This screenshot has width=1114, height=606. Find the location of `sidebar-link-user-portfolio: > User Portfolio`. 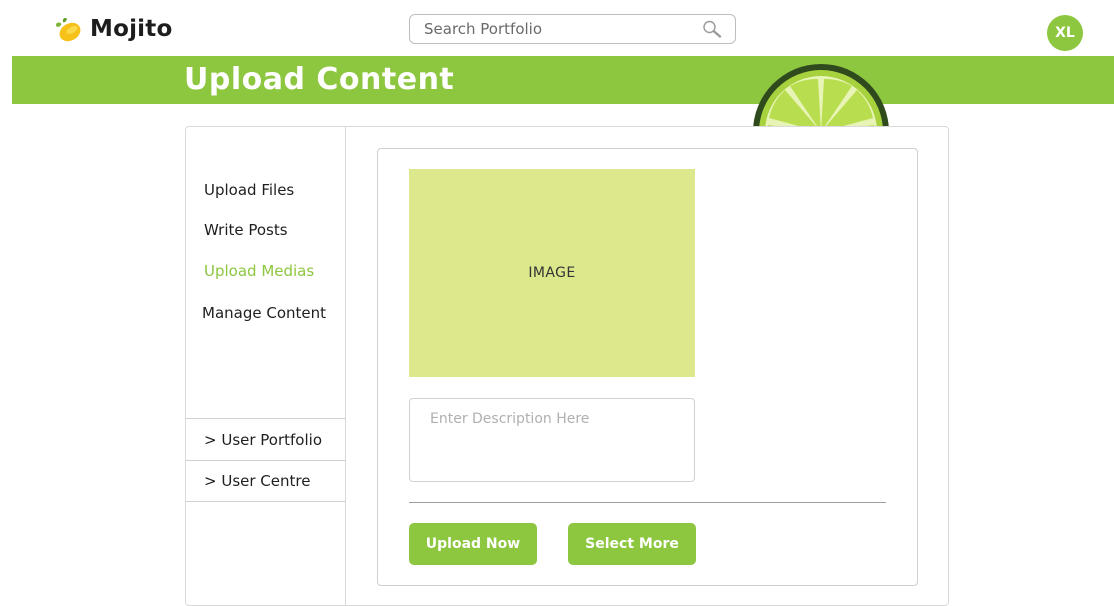

sidebar-link-user-portfolio: > User Portfolio is located at coordinates (266, 439).